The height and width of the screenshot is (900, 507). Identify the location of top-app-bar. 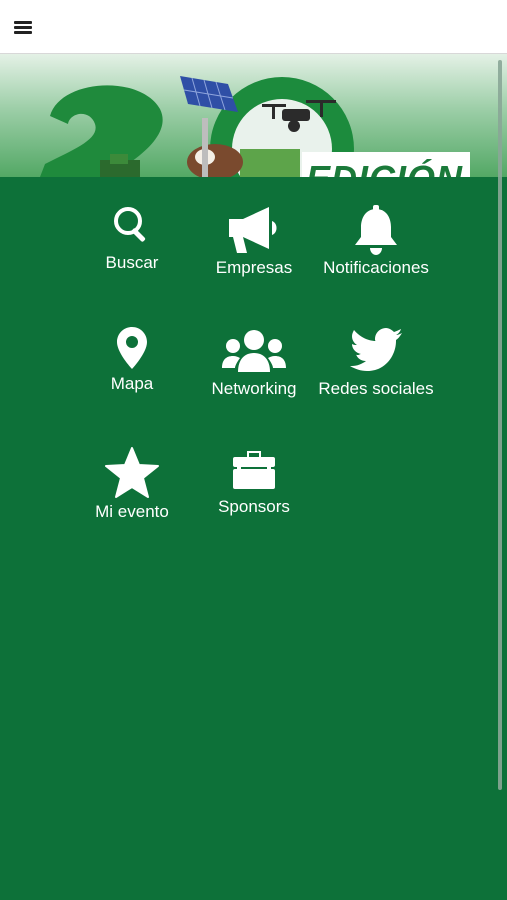
(253, 27).